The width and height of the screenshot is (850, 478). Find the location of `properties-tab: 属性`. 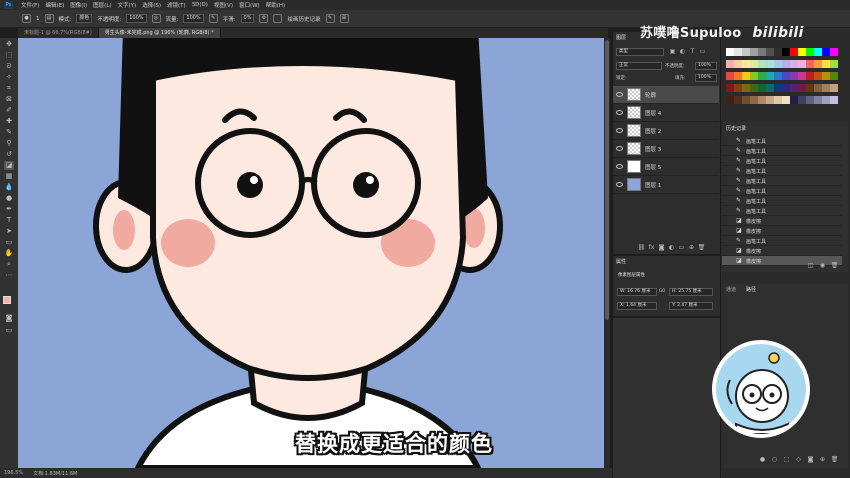

properties-tab: 属性 is located at coordinates (621, 261).